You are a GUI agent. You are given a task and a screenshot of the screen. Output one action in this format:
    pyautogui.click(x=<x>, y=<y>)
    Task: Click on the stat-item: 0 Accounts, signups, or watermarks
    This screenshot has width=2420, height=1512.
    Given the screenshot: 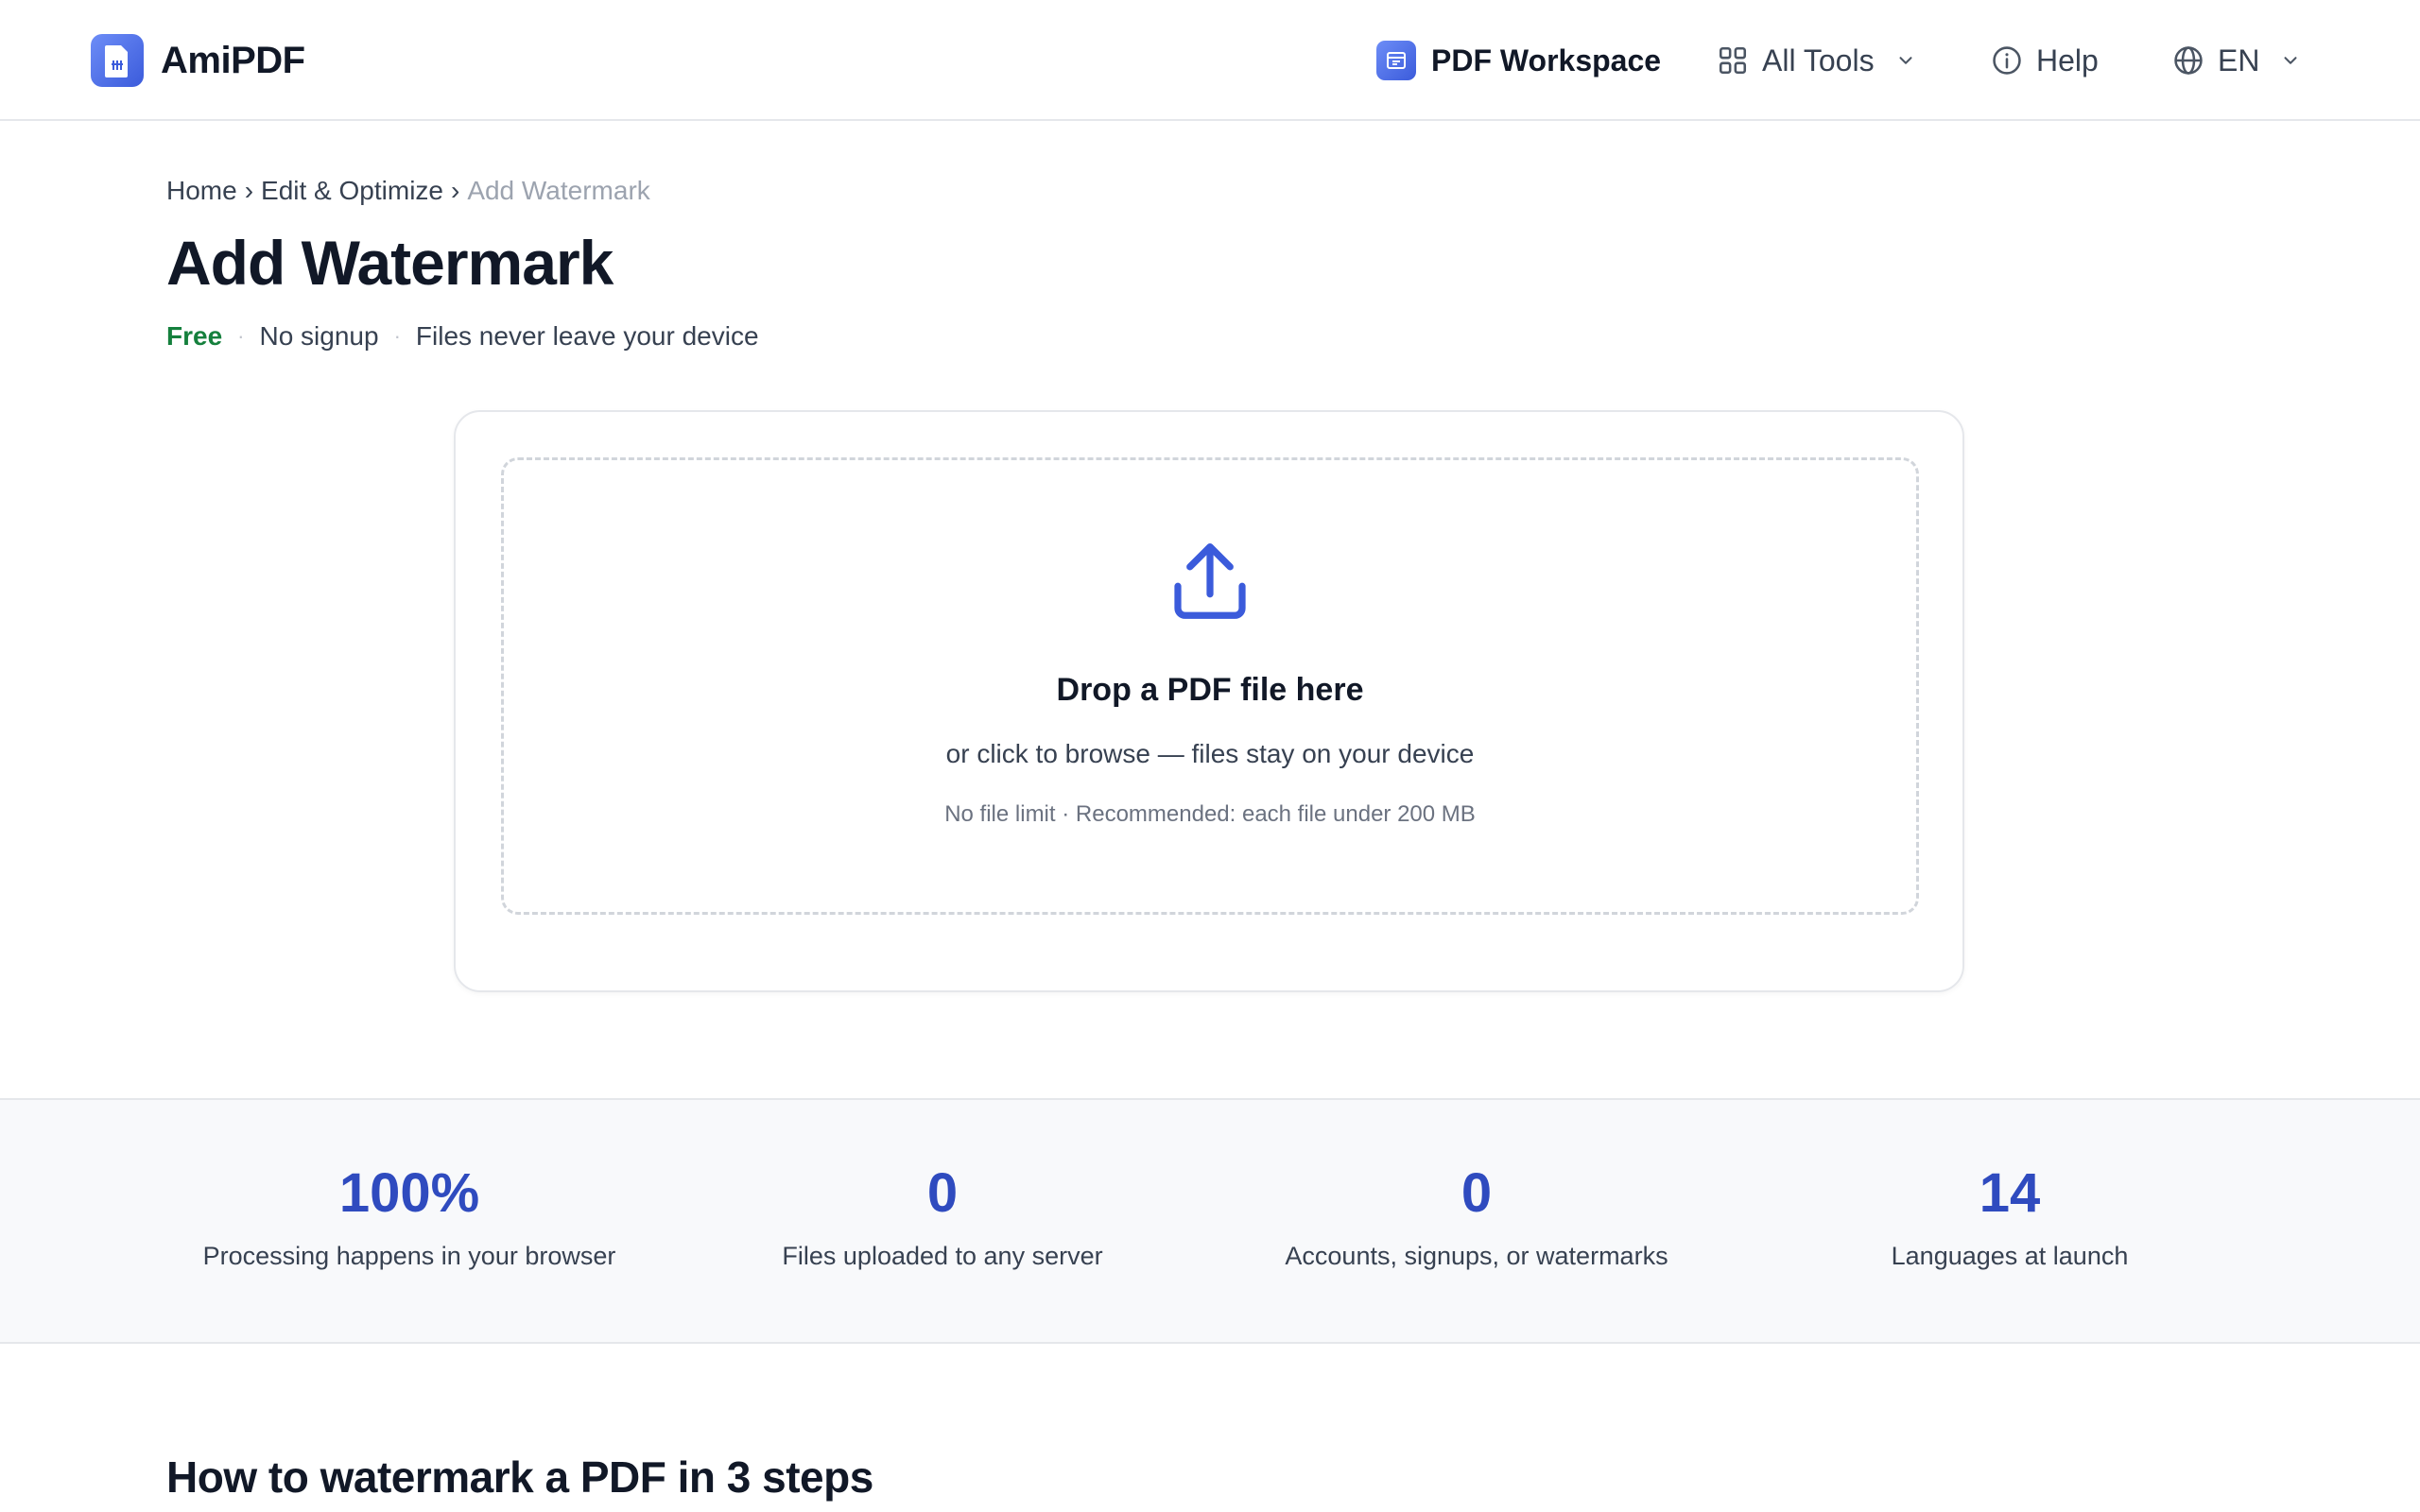 What is the action you would take?
    pyautogui.click(x=1476, y=1218)
    